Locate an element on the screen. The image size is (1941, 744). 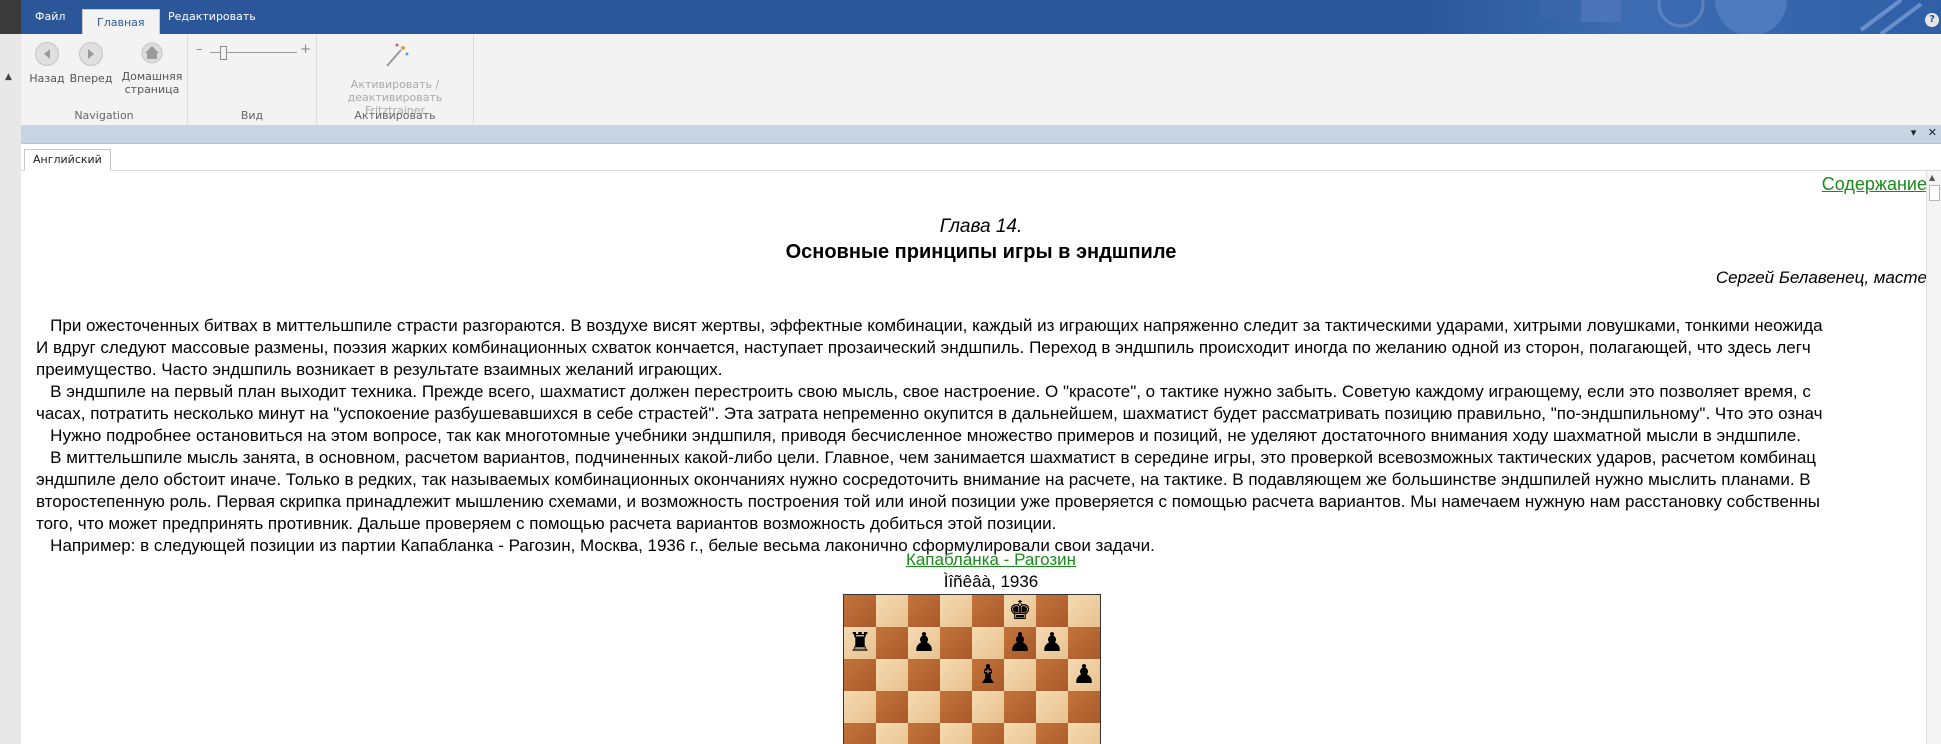
home-icon is located at coordinates (152, 53).